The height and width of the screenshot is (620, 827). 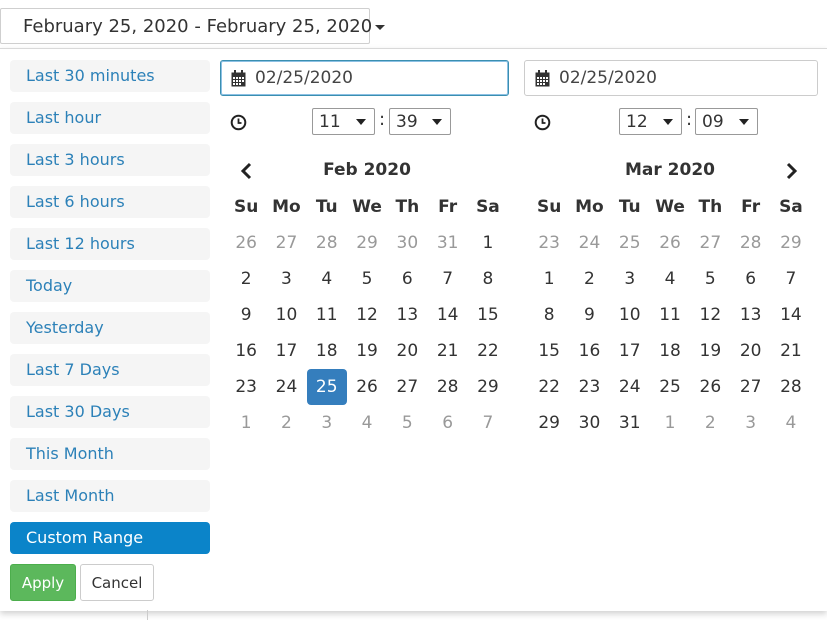 What do you see at coordinates (326, 387) in the screenshot?
I see `selected-day-cell: 25` at bounding box center [326, 387].